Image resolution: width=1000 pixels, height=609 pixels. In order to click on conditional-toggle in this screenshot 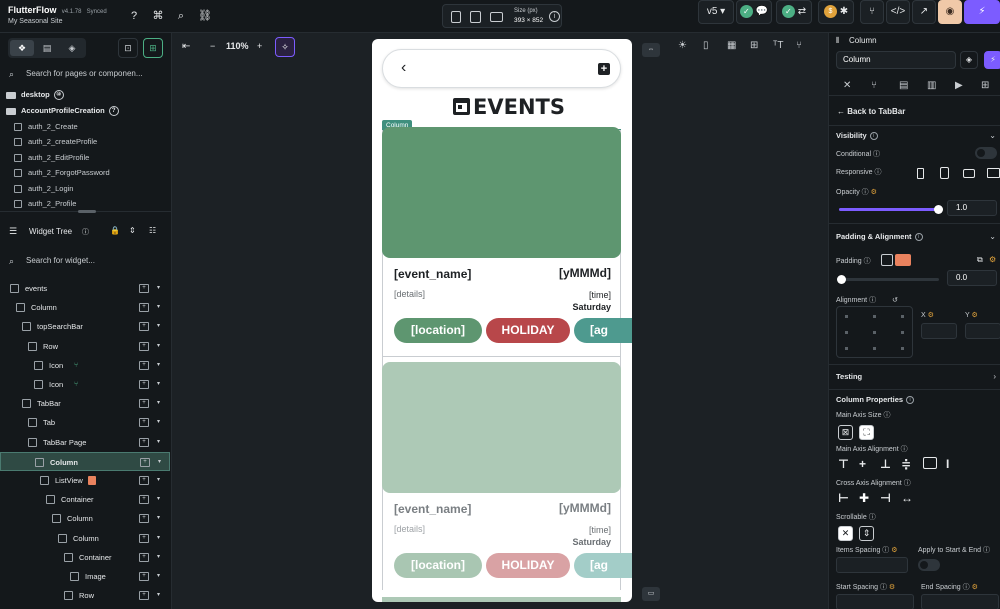, I will do `click(986, 153)`.